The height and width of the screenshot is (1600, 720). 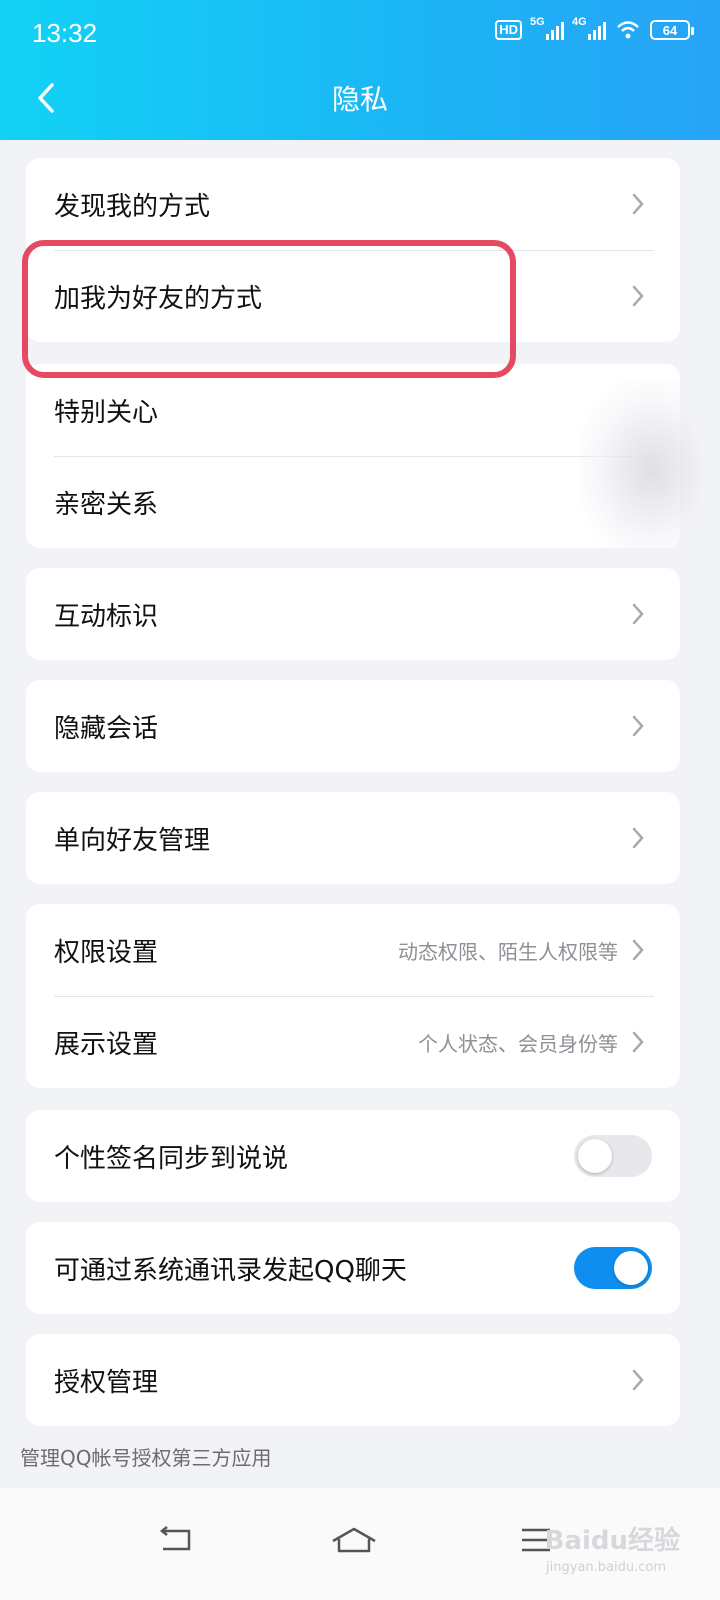 I want to click on battery-level: 64, so click(x=670, y=30).